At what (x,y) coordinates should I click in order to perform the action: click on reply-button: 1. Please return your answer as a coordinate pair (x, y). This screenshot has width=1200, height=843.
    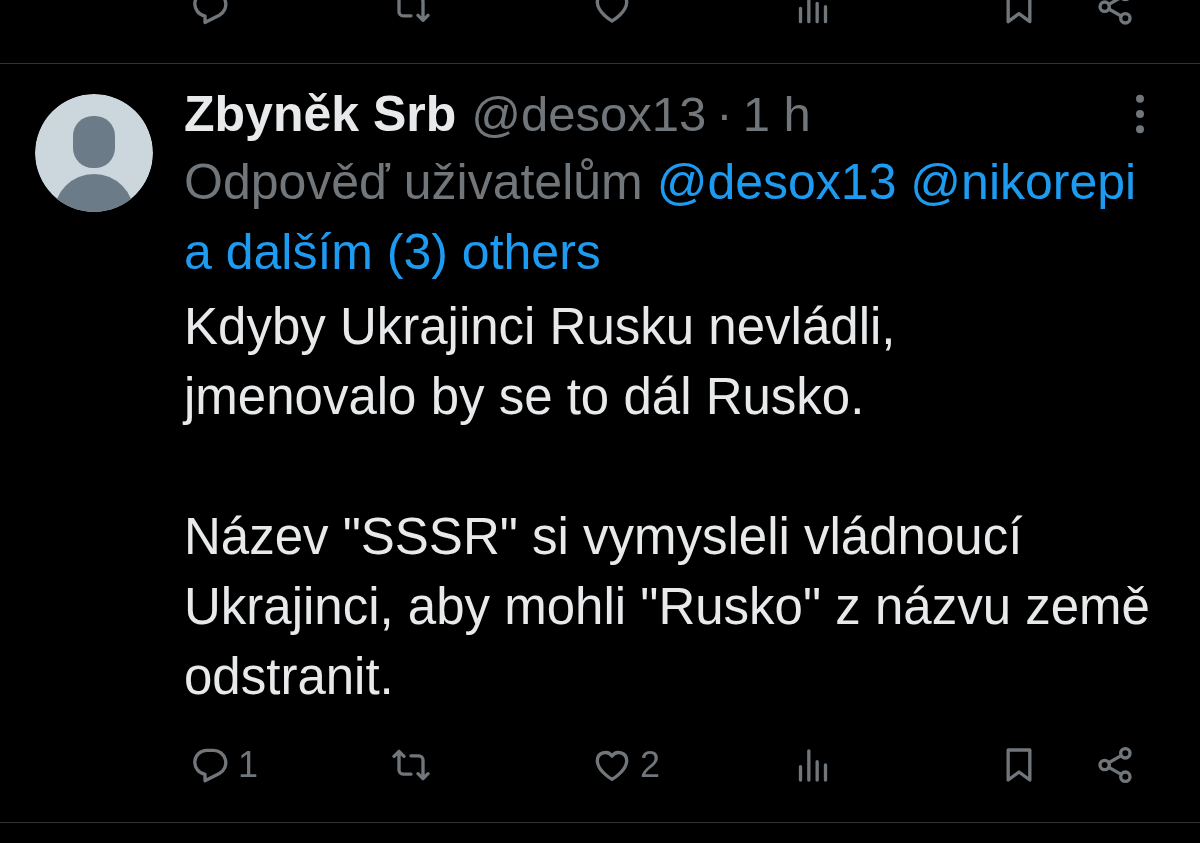
    Looking at the image, I should click on (224, 765).